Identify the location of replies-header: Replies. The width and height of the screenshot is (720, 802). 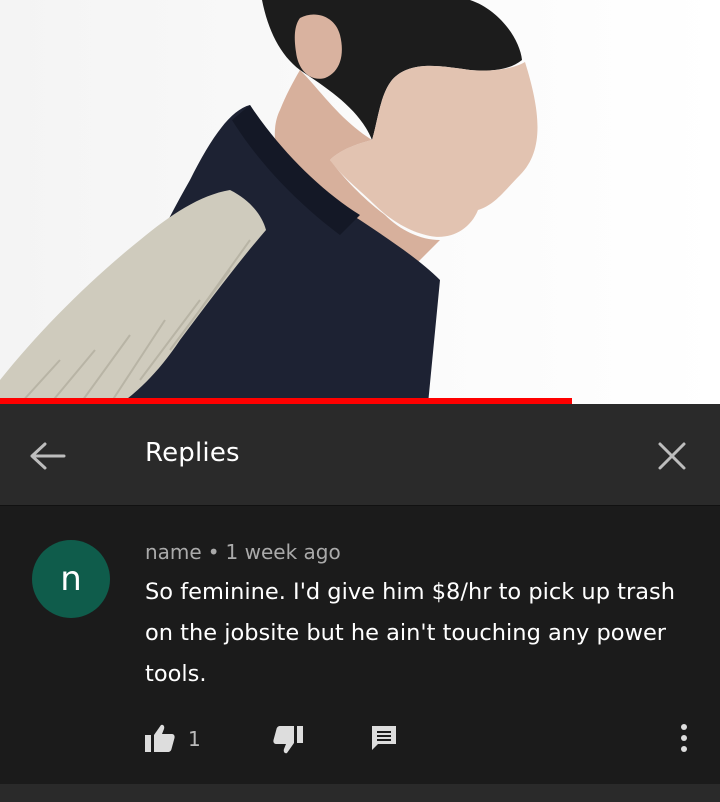
(360, 455).